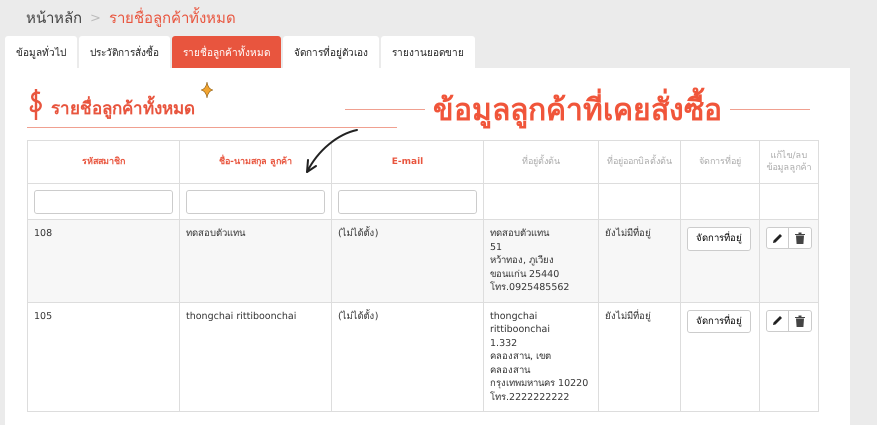 This screenshot has width=877, height=425. Describe the element at coordinates (123, 107) in the screenshot. I see `section-title: รายชื่อลูกค้าทั้งหมด` at that location.